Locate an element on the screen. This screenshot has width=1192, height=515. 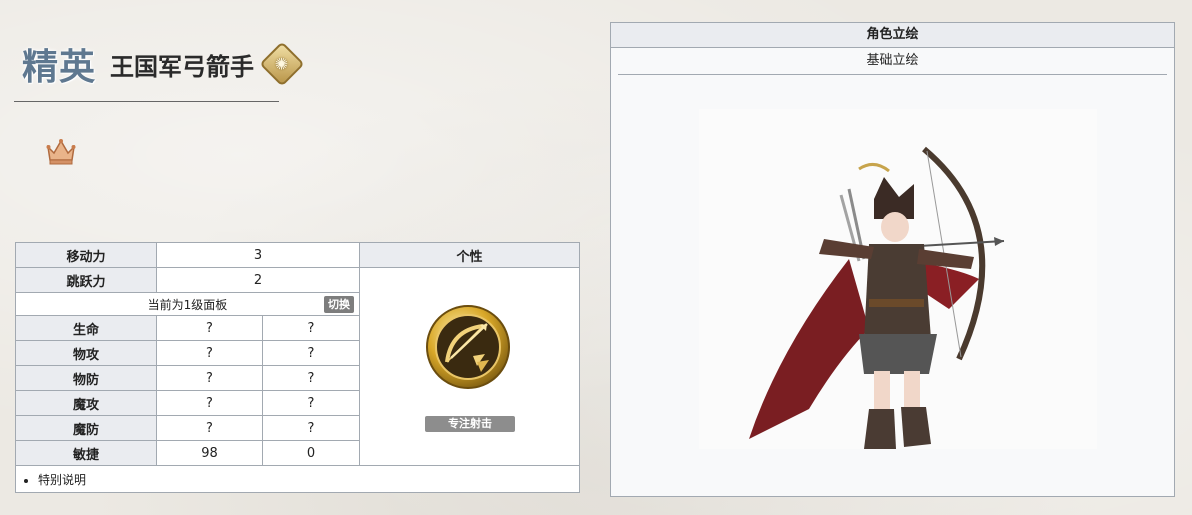
title-divider is located at coordinates (146, 101).